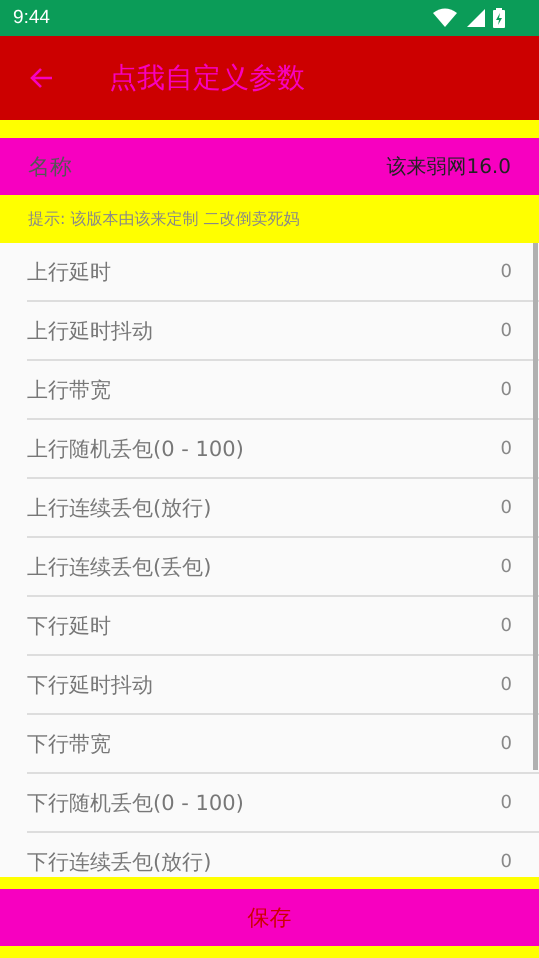 The width and height of the screenshot is (539, 958). What do you see at coordinates (445, 18) in the screenshot?
I see `wifi-icon` at bounding box center [445, 18].